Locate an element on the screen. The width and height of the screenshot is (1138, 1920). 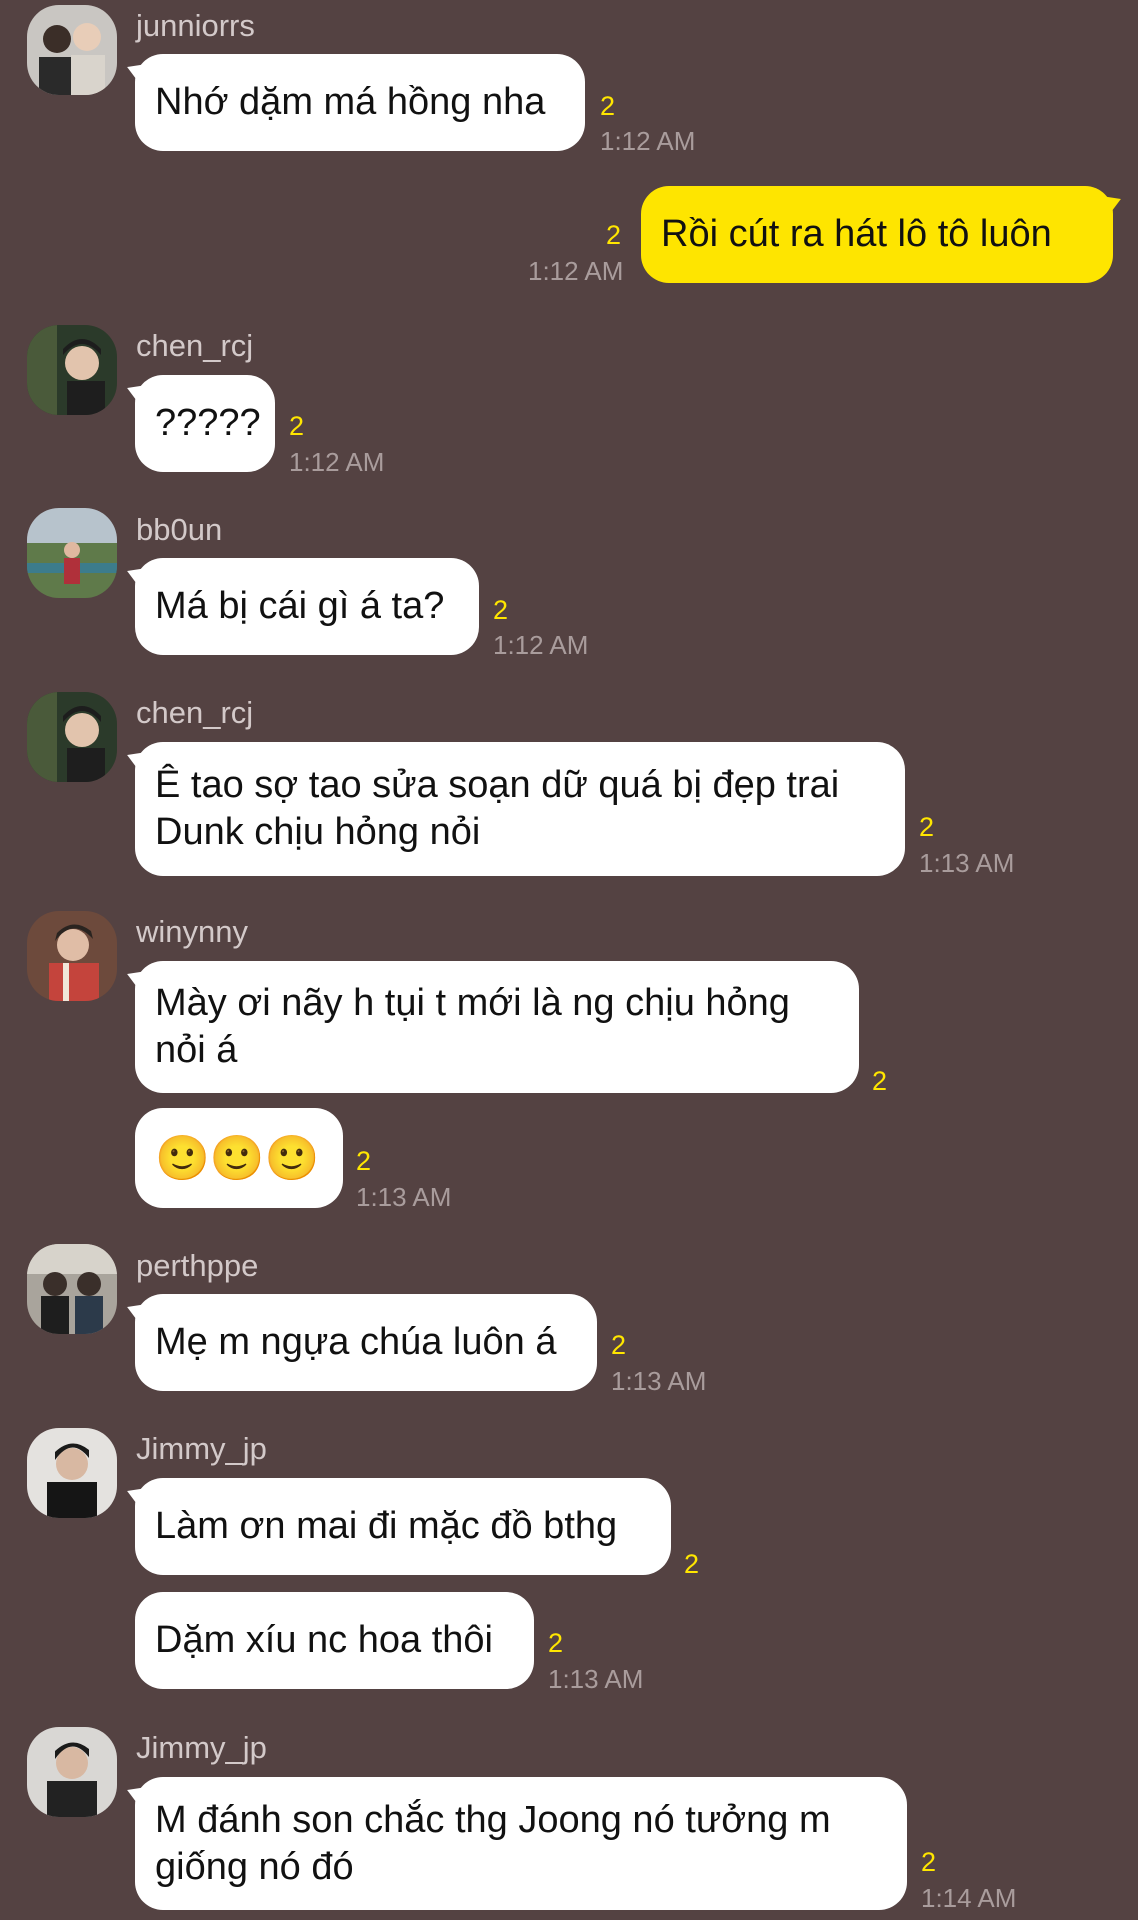
message-bubble: Má bị cái gì á ta? is located at coordinates (307, 606).